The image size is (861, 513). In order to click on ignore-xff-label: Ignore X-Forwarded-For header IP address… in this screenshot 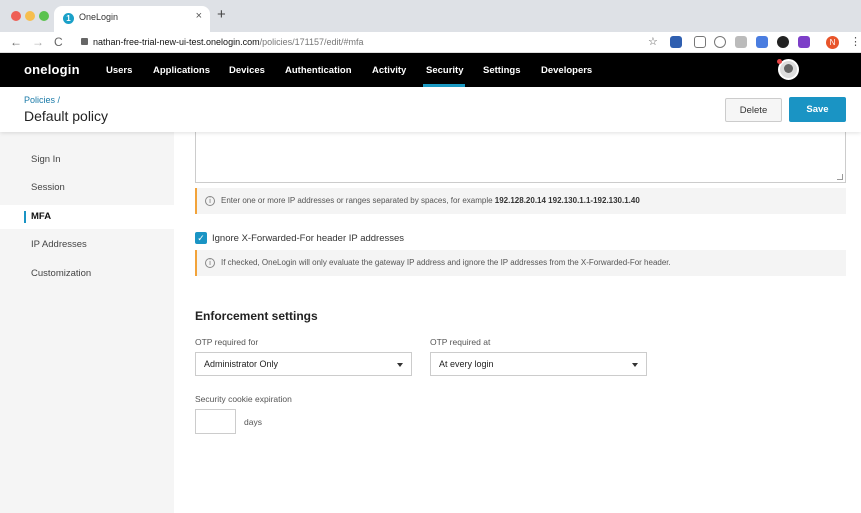, I will do `click(308, 238)`.